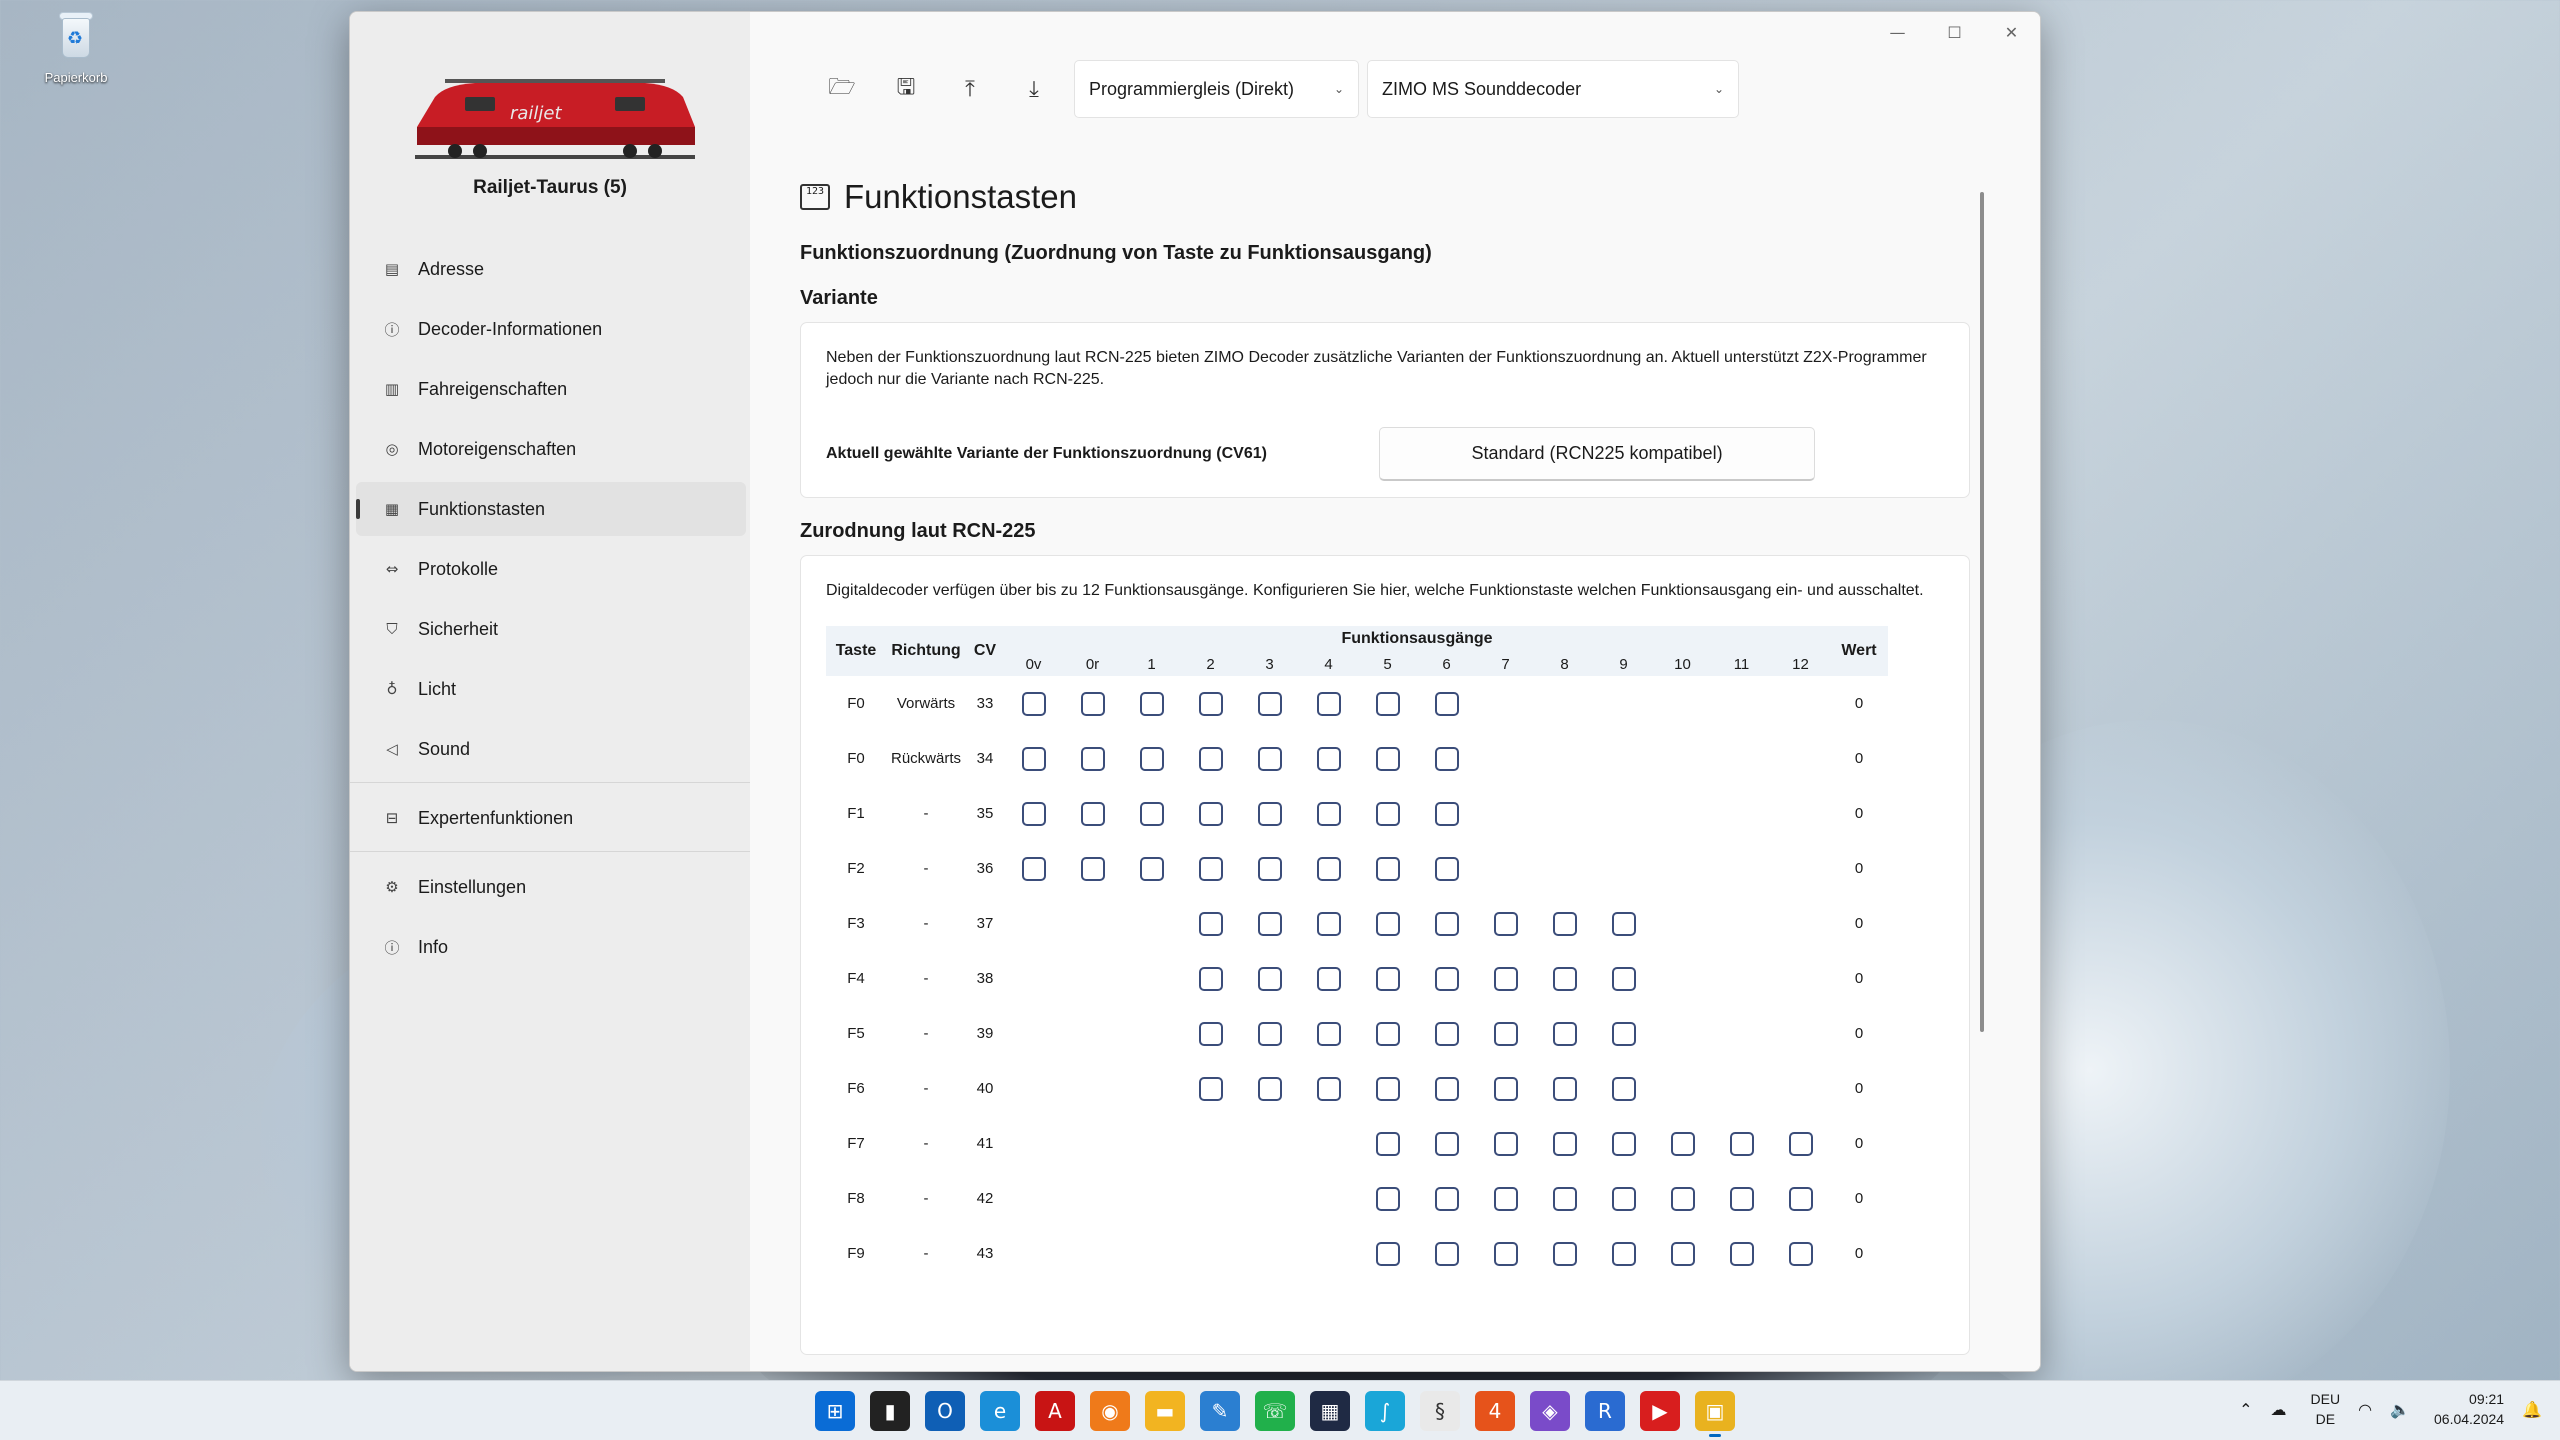 This screenshot has height=1440, width=2560. What do you see at coordinates (1216, 89) in the screenshot?
I see `track-select: Programmiergleis (Direkt) ⌄` at bounding box center [1216, 89].